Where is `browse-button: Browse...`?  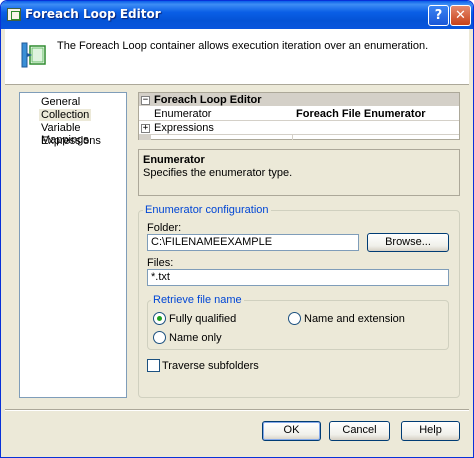
browse-button: Browse... is located at coordinates (408, 242).